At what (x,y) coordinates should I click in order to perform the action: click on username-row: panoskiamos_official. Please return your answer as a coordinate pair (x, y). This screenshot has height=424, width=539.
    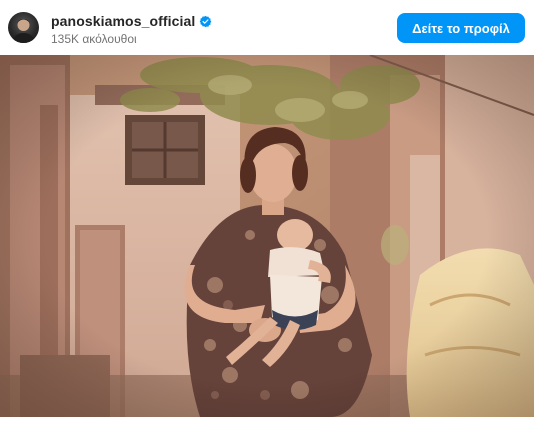
    Looking at the image, I should click on (131, 21).